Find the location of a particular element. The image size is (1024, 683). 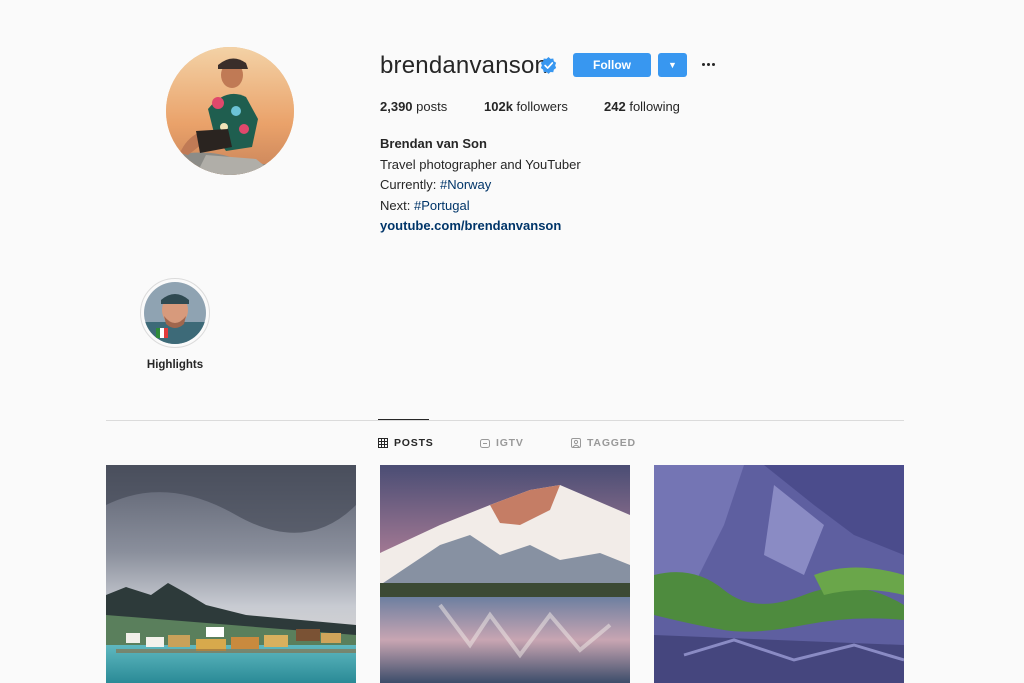

avatar-photo is located at coordinates (230, 111).